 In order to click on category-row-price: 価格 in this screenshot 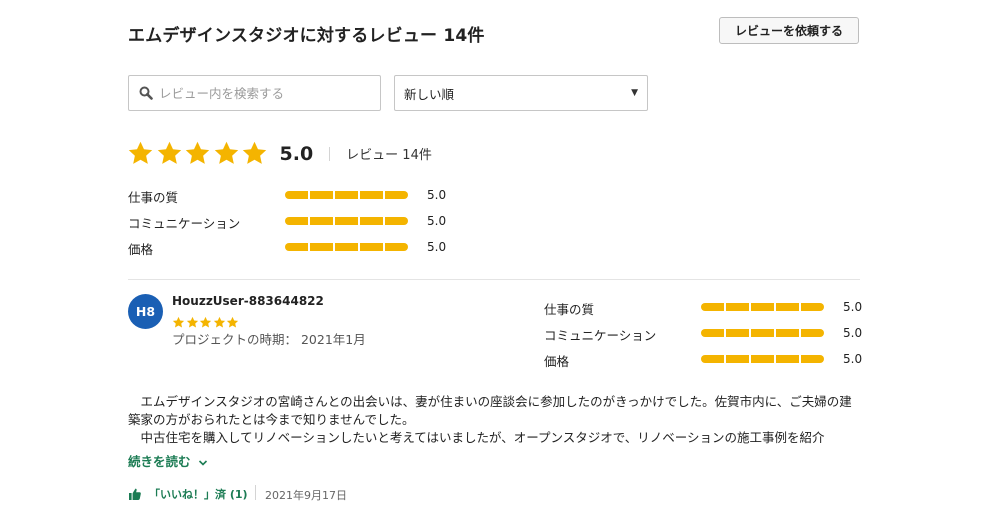, I will do `click(140, 248)`.